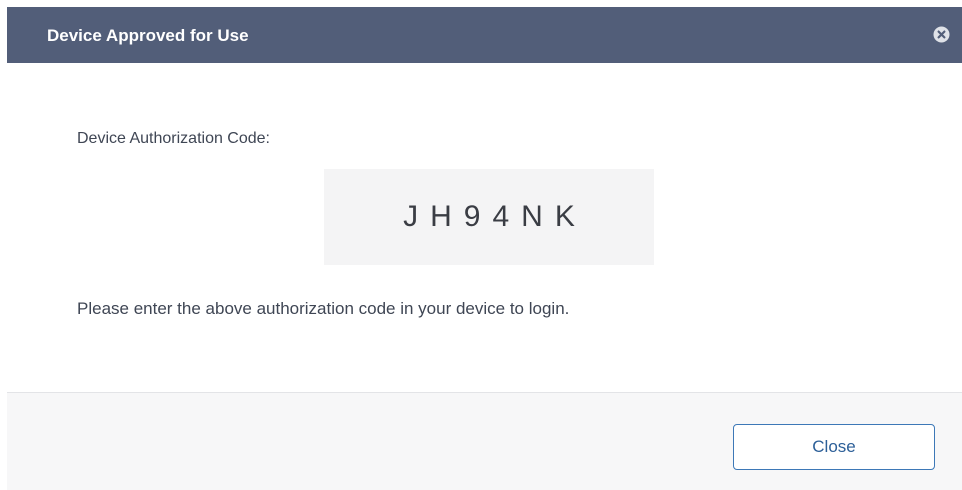  I want to click on dialog-header: Device Approved for Use, so click(484, 35).